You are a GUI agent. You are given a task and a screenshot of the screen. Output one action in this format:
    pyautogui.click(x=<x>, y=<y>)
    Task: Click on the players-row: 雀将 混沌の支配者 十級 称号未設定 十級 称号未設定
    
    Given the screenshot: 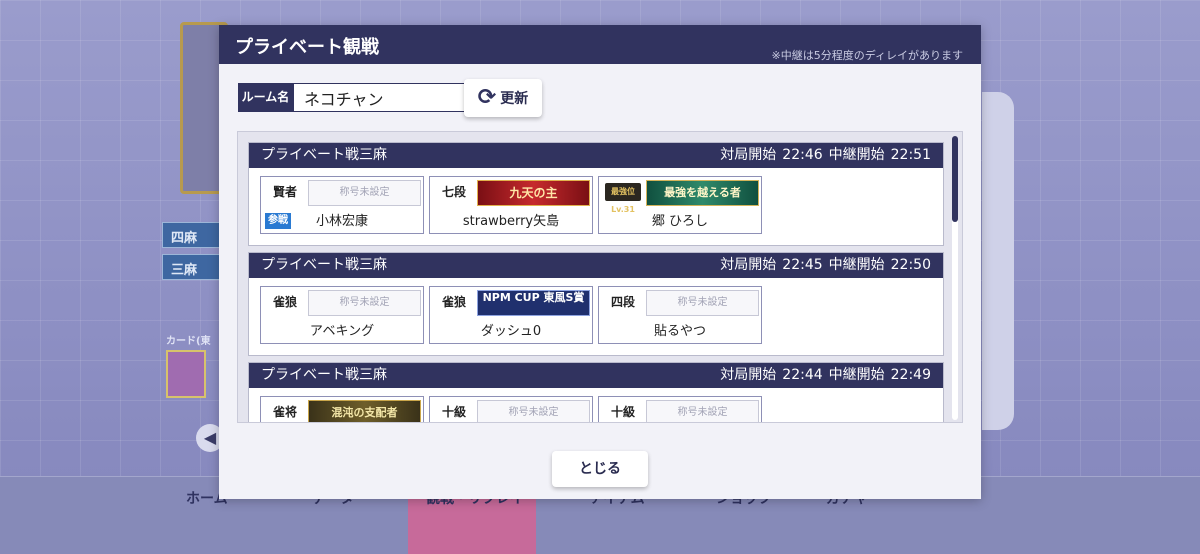 What is the action you would take?
    pyautogui.click(x=596, y=405)
    